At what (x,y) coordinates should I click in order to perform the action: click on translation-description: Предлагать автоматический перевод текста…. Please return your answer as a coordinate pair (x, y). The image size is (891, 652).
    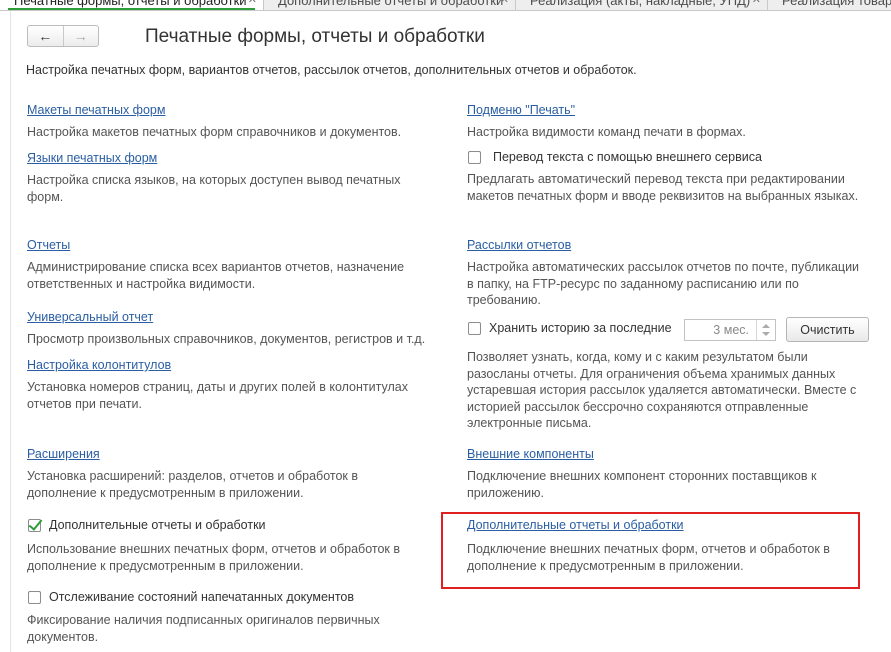
    Looking at the image, I should click on (663, 187).